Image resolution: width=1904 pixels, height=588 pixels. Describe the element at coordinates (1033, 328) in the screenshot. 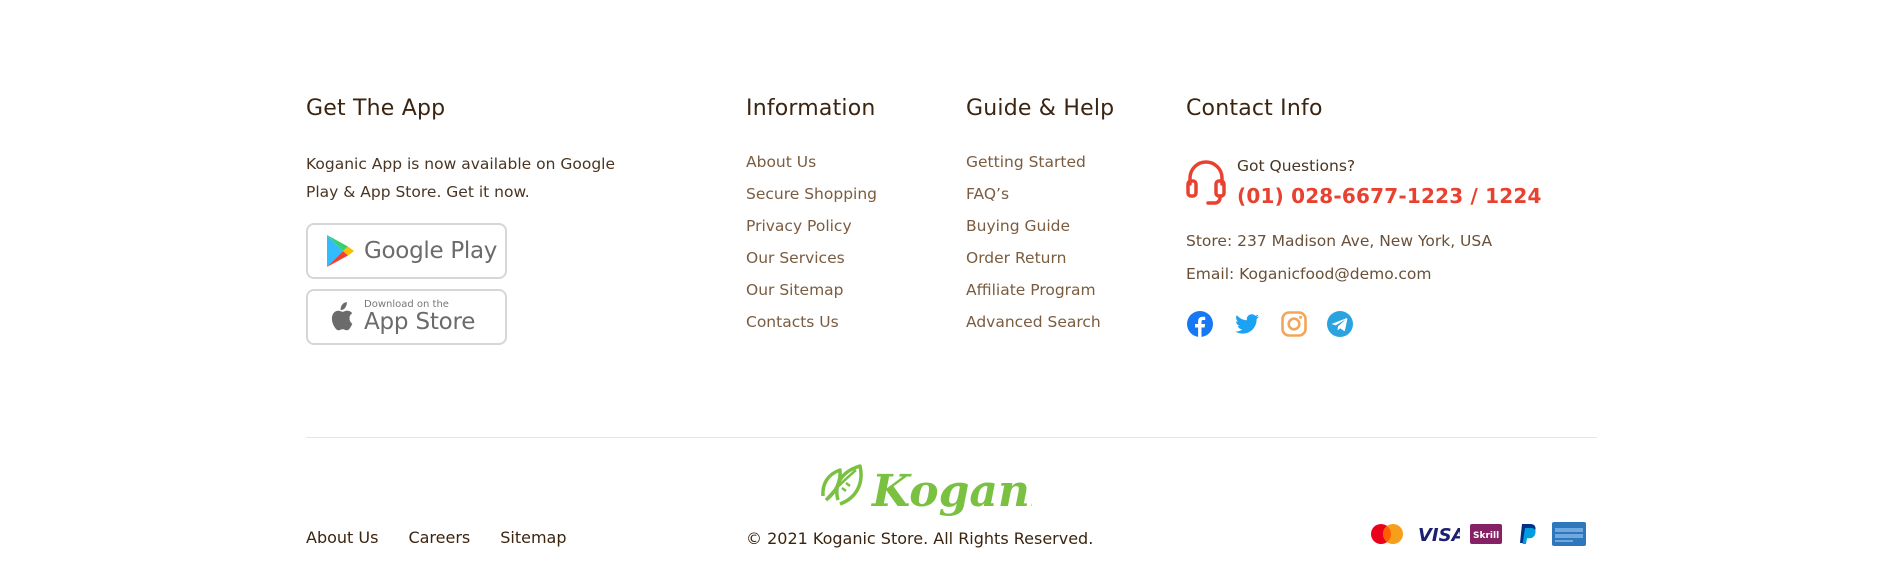

I see `guide-link-advanced-search: Advanced Search` at that location.